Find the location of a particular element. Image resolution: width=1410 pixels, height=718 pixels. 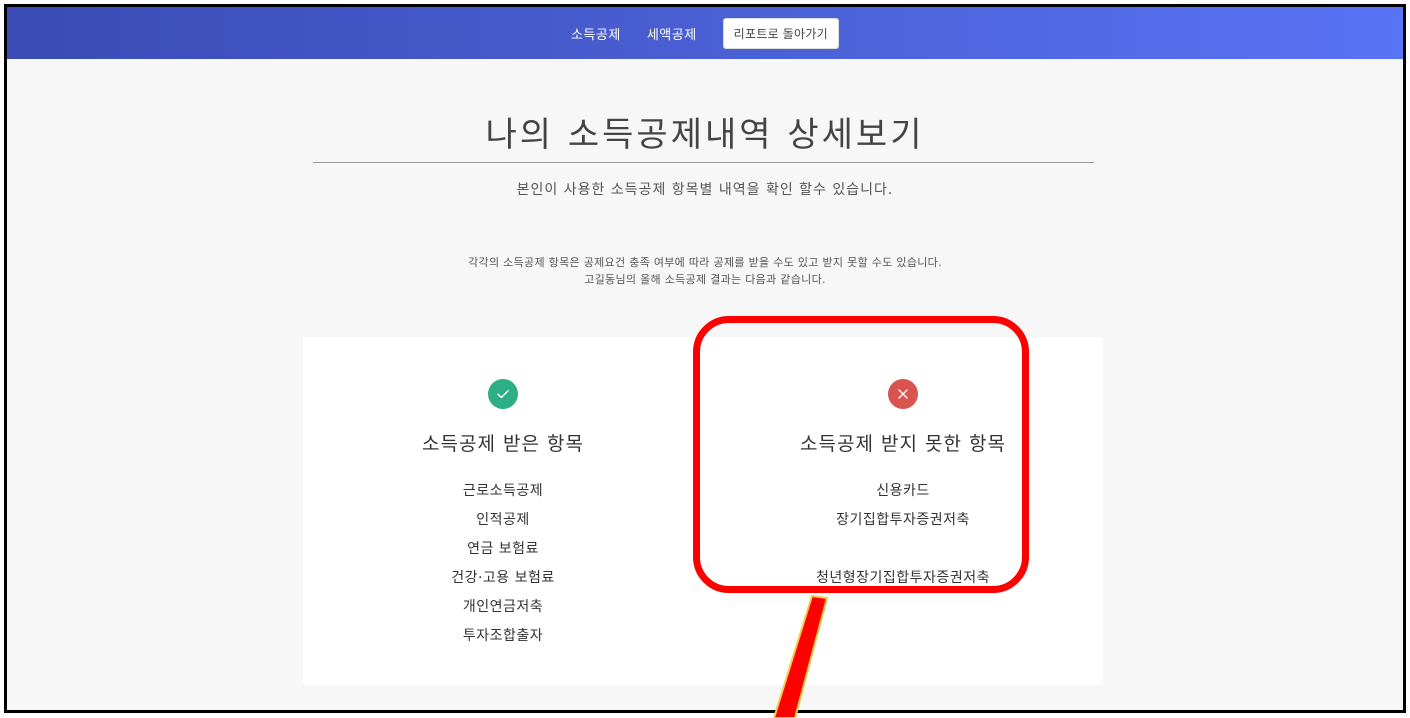

top-navigation: 소득공제 세액공제 리포트로 돌아가기 is located at coordinates (705, 33).